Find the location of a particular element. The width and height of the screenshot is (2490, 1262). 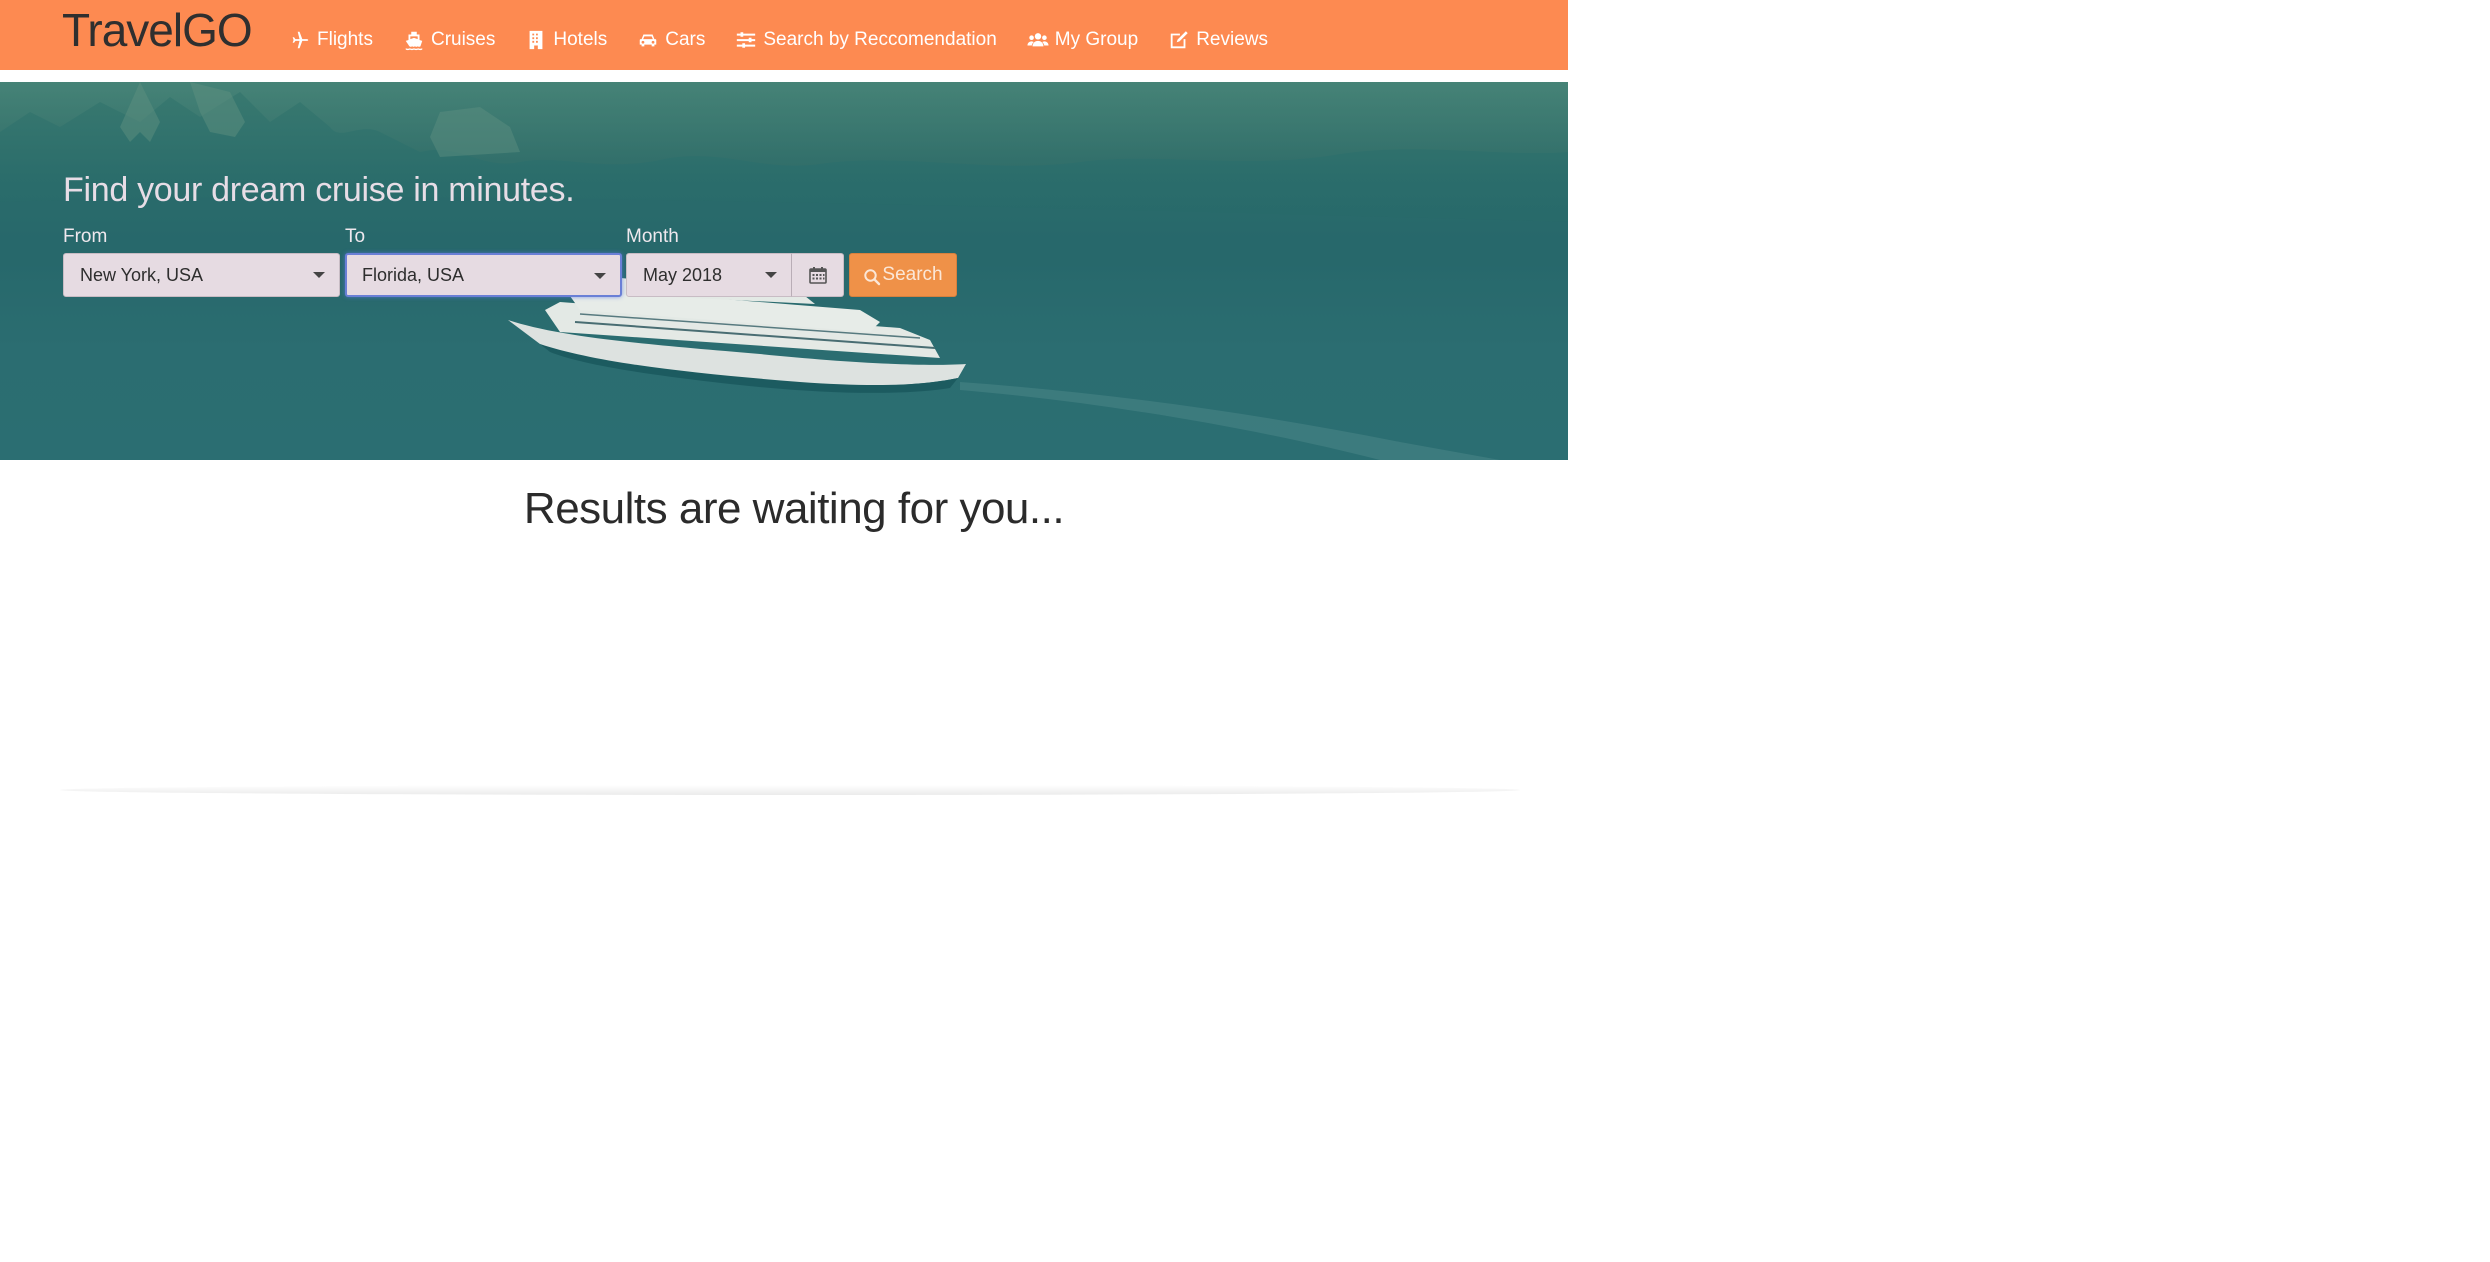

nav-item-my-group: My Group is located at coordinates (1082, 40).